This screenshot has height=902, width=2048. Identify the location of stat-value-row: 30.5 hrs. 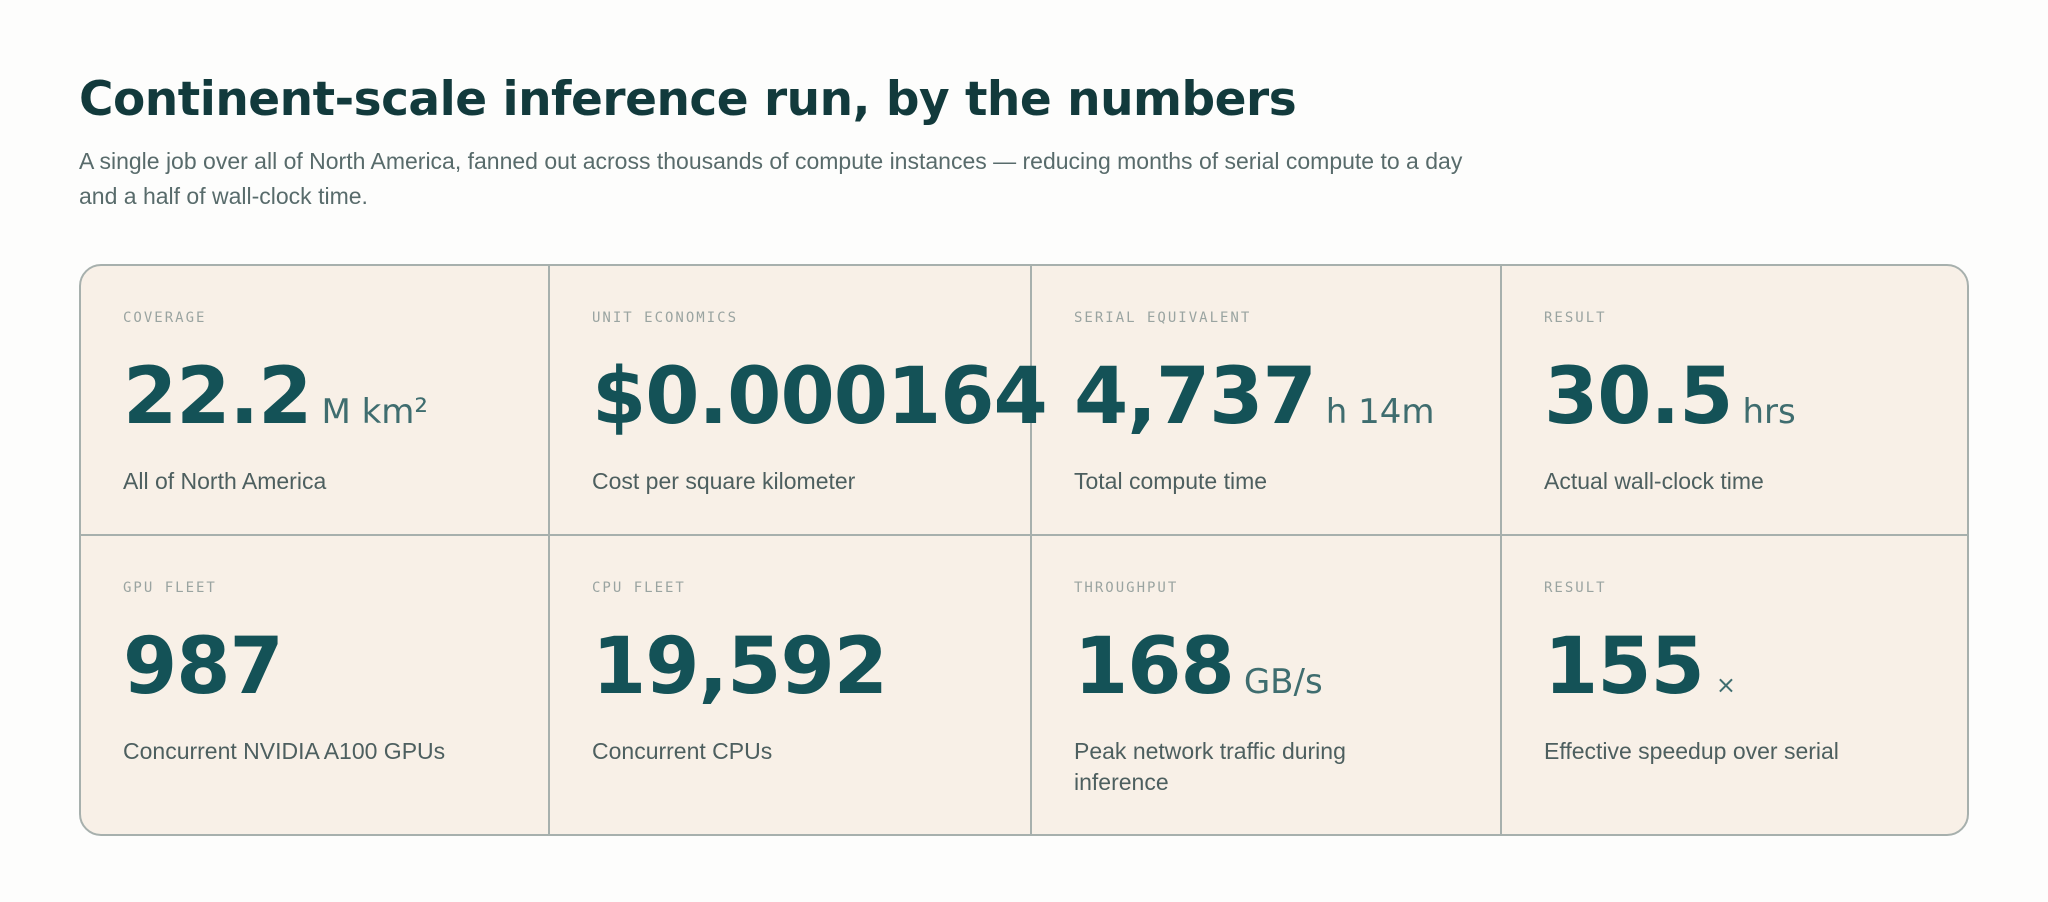
(1670, 397).